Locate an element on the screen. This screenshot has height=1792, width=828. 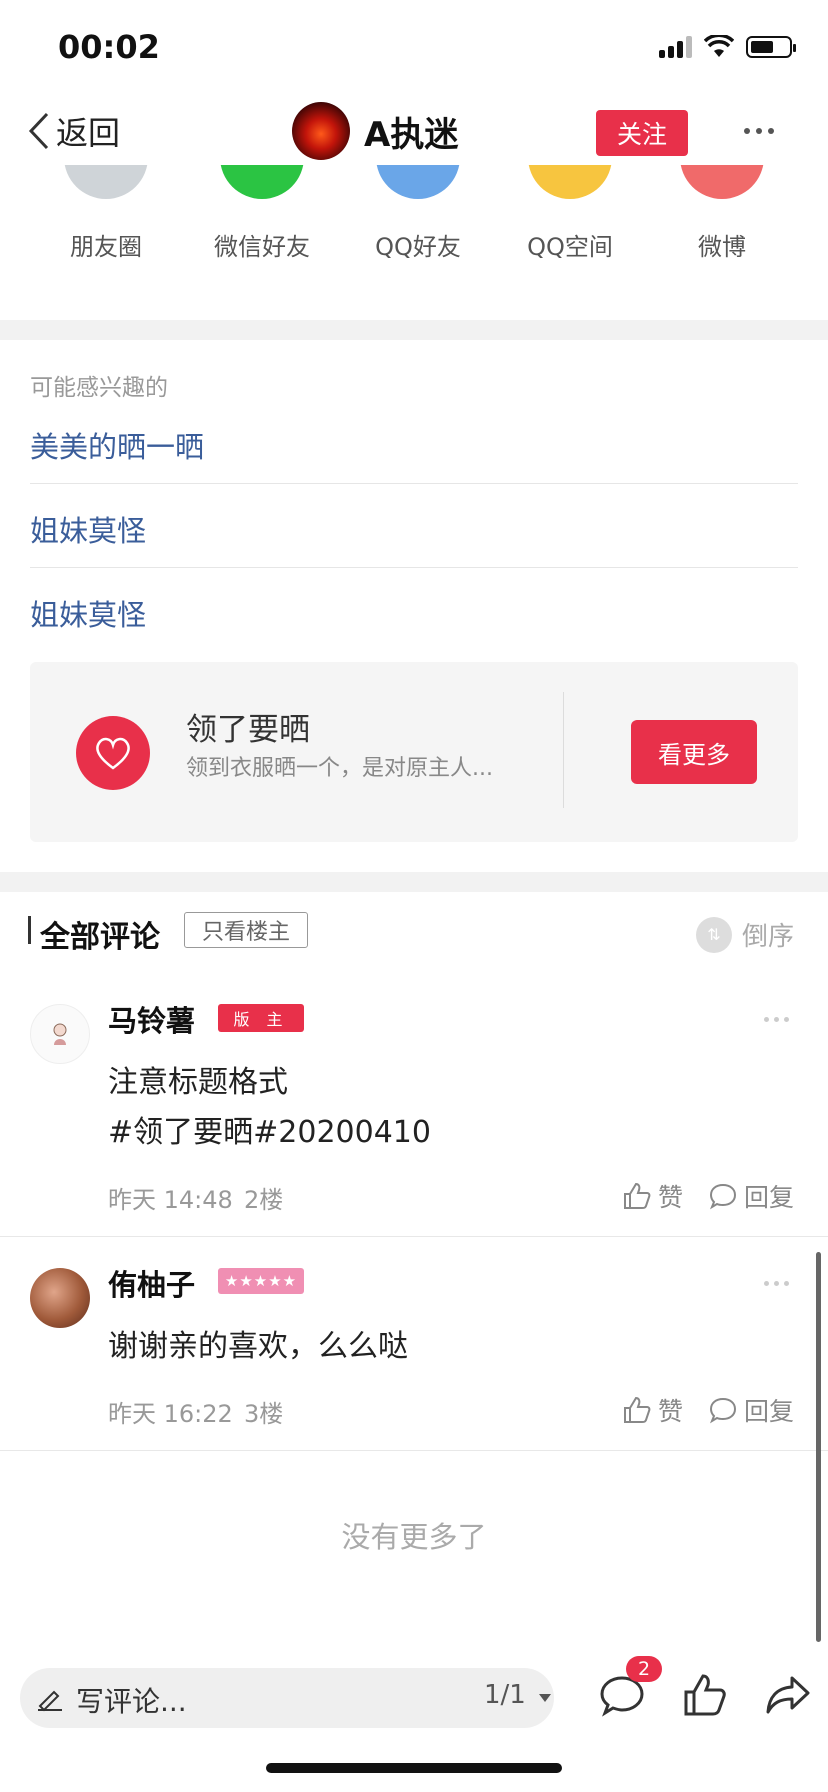
share-label: 微信好友 is located at coordinates (262, 247).